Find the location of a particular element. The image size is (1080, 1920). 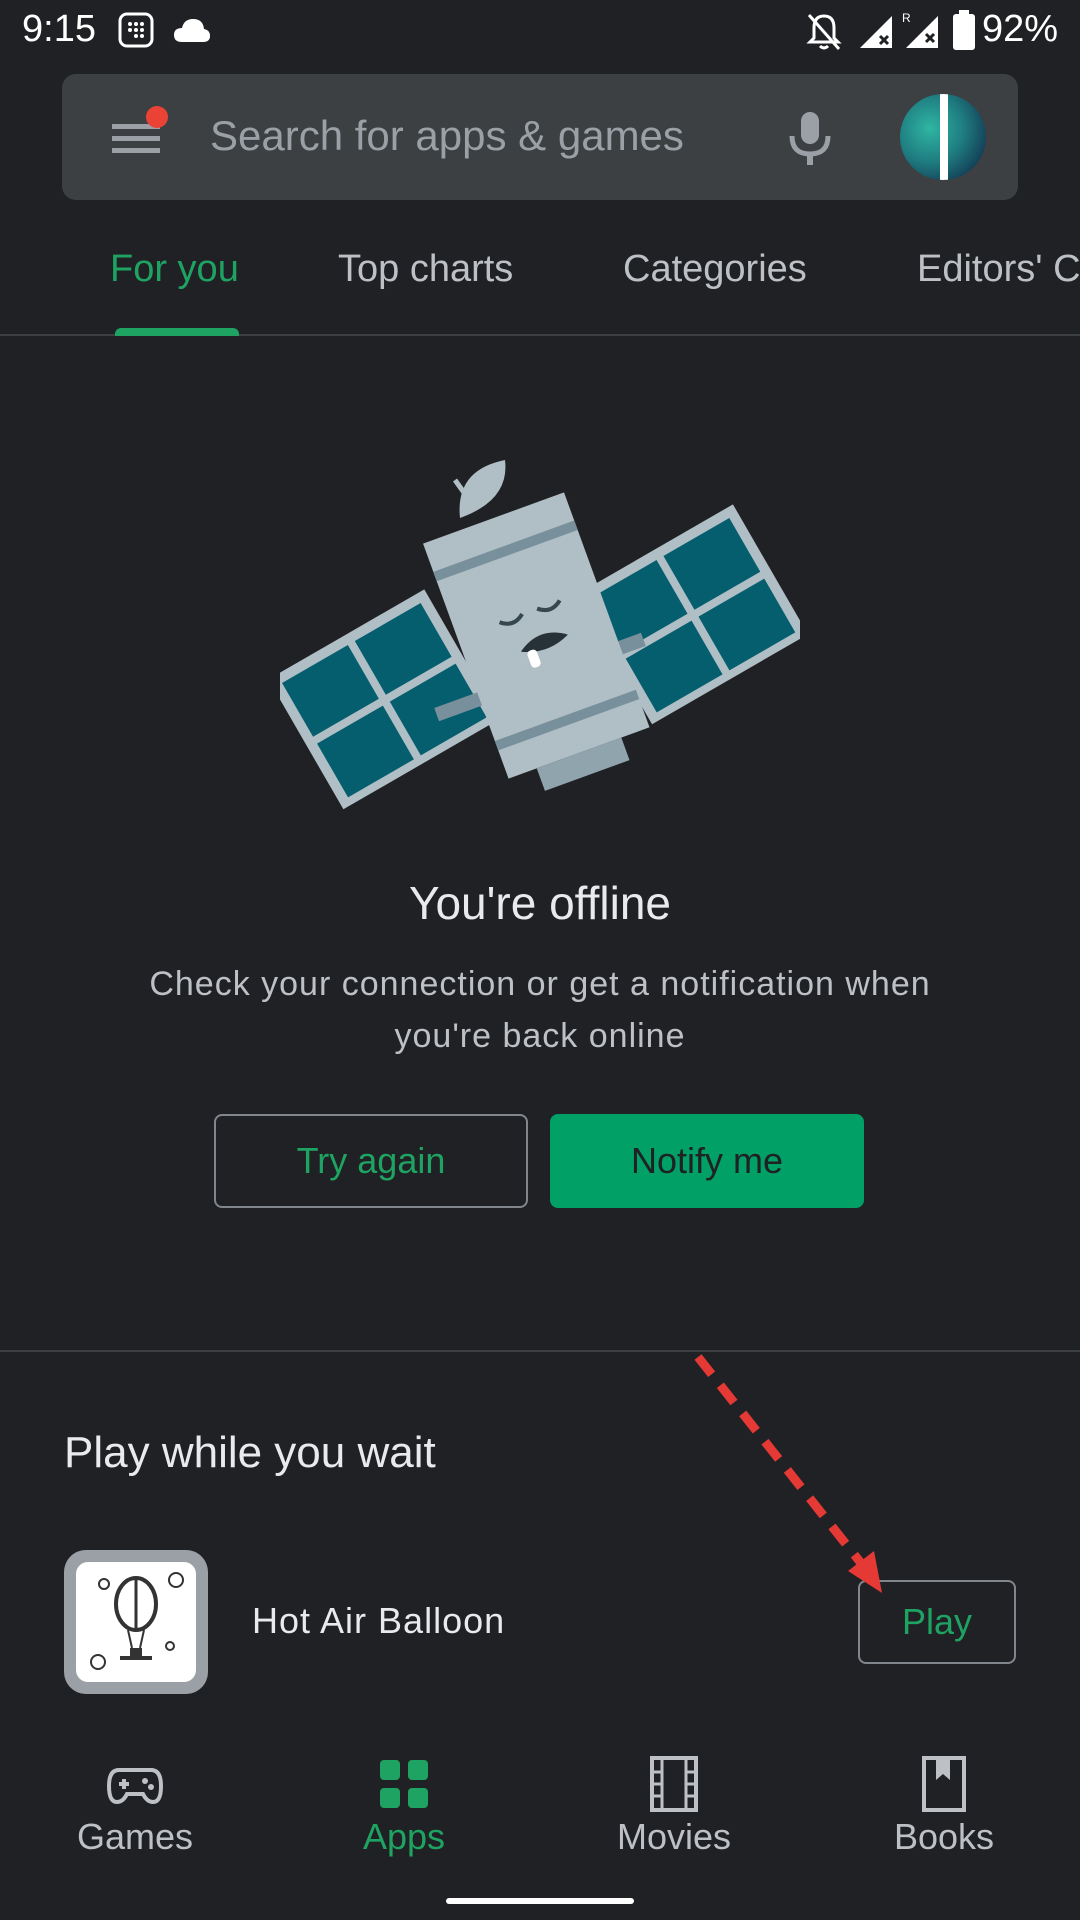

nav-apps-label: Apps is located at coordinates (404, 1836).